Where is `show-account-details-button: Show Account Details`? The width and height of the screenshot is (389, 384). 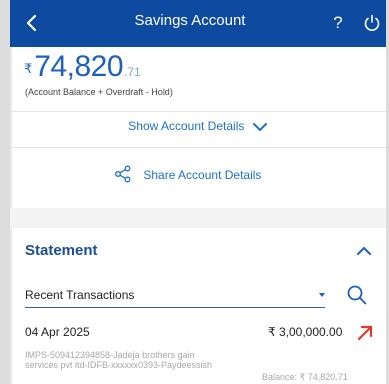
show-account-details-button: Show Account Details is located at coordinates (198, 130).